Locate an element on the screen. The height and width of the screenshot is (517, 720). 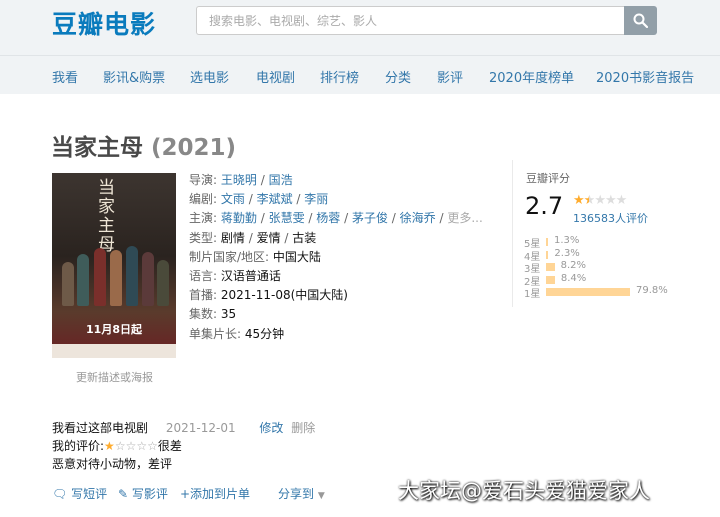
director-link: 王晓明 is located at coordinates (239, 180).